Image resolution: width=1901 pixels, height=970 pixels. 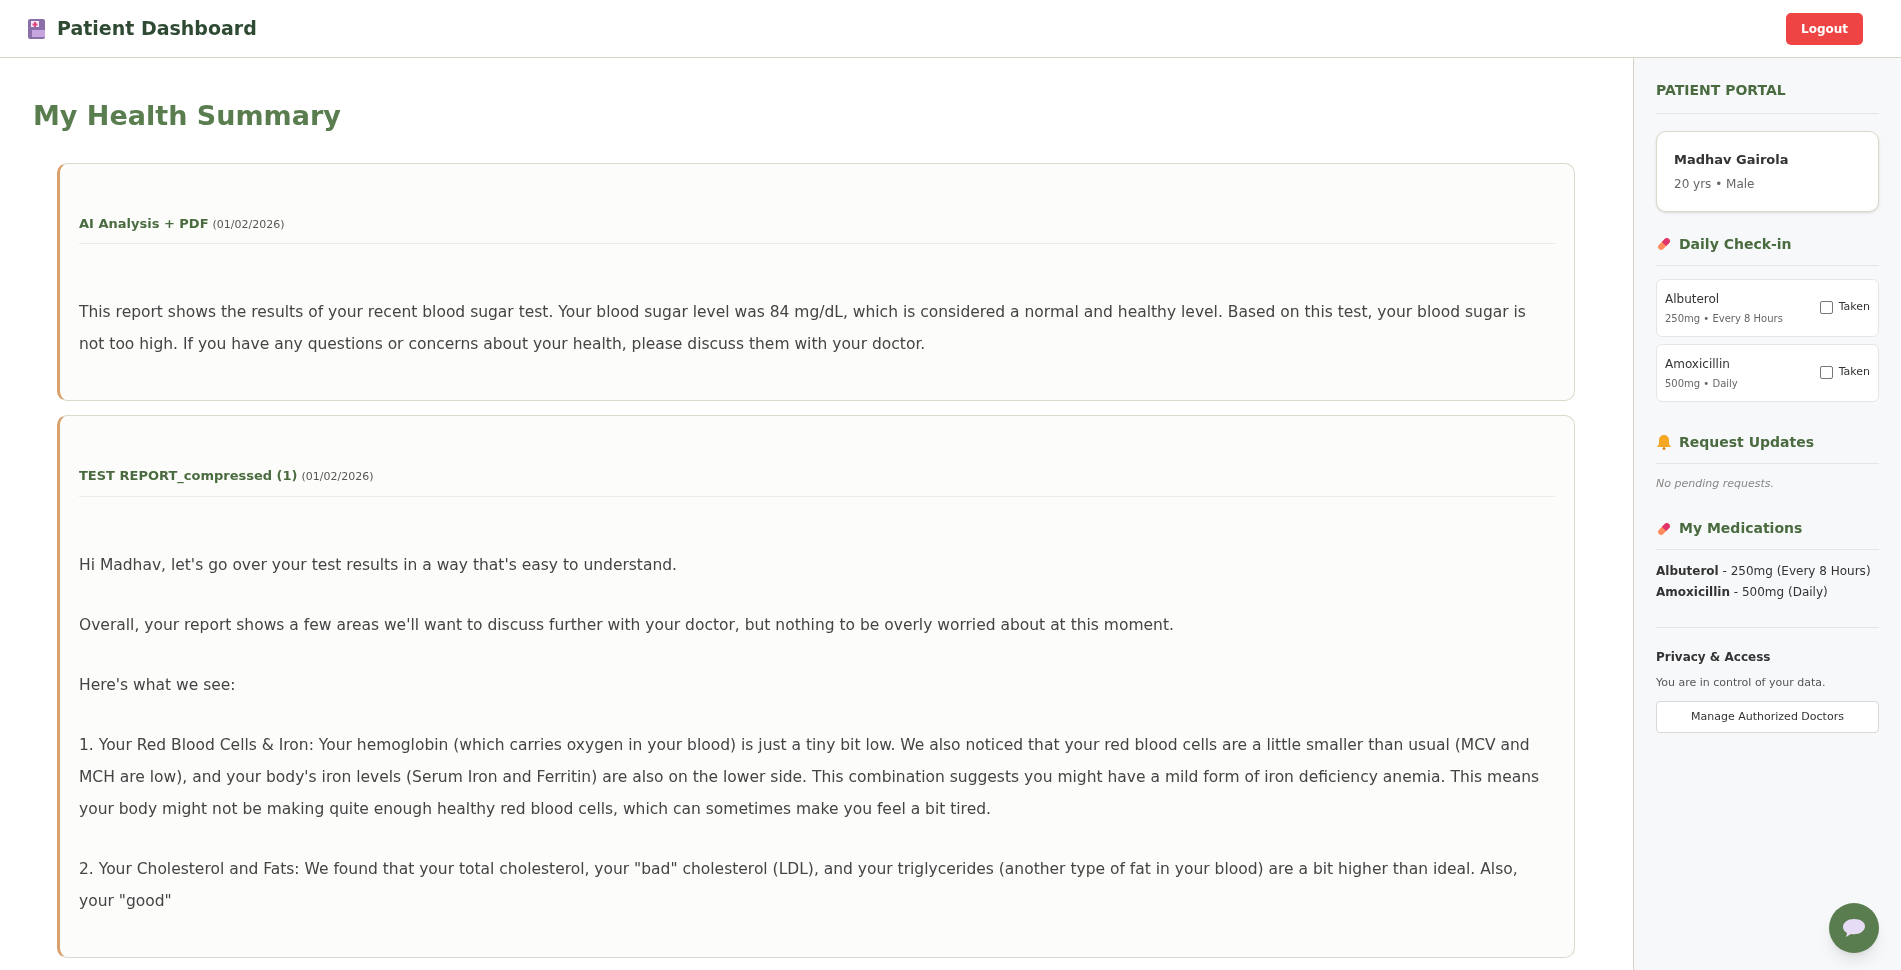 What do you see at coordinates (1764, 571) in the screenshot?
I see `medication-entry: Albuterol - 250mg (Every 8 Hours)` at bounding box center [1764, 571].